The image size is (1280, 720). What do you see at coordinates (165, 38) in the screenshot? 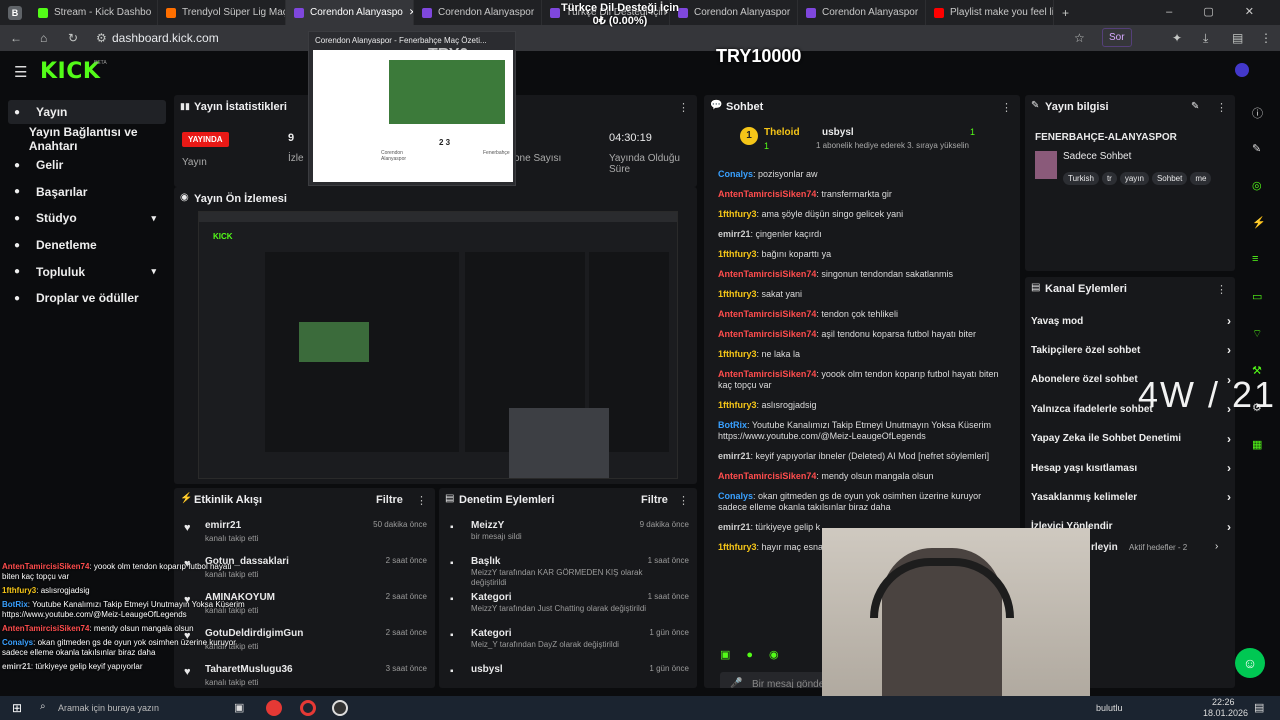
I see `url-field: dashboard.kick.com` at bounding box center [165, 38].